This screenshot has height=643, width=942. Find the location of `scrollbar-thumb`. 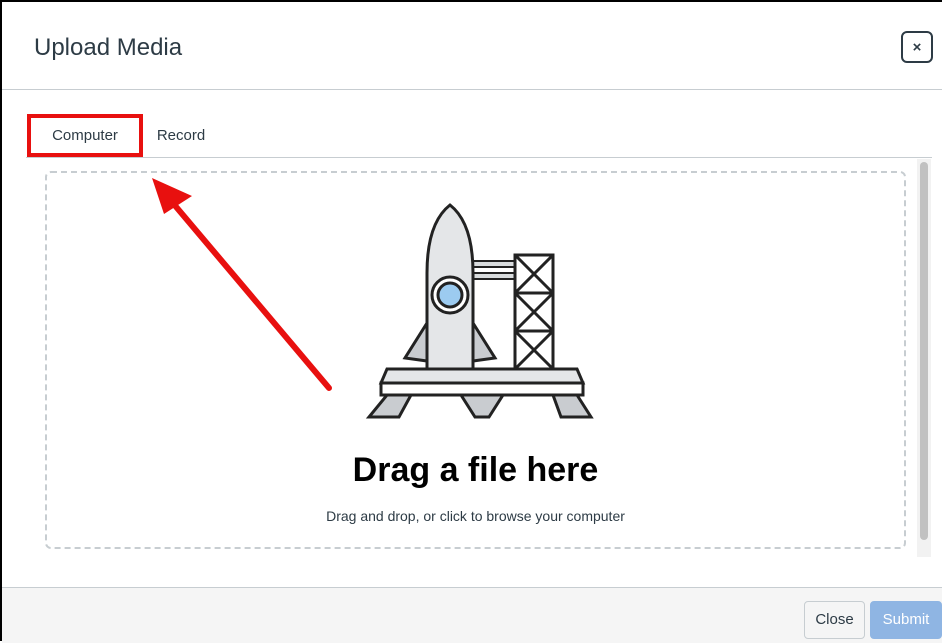

scrollbar-thumb is located at coordinates (924, 351).